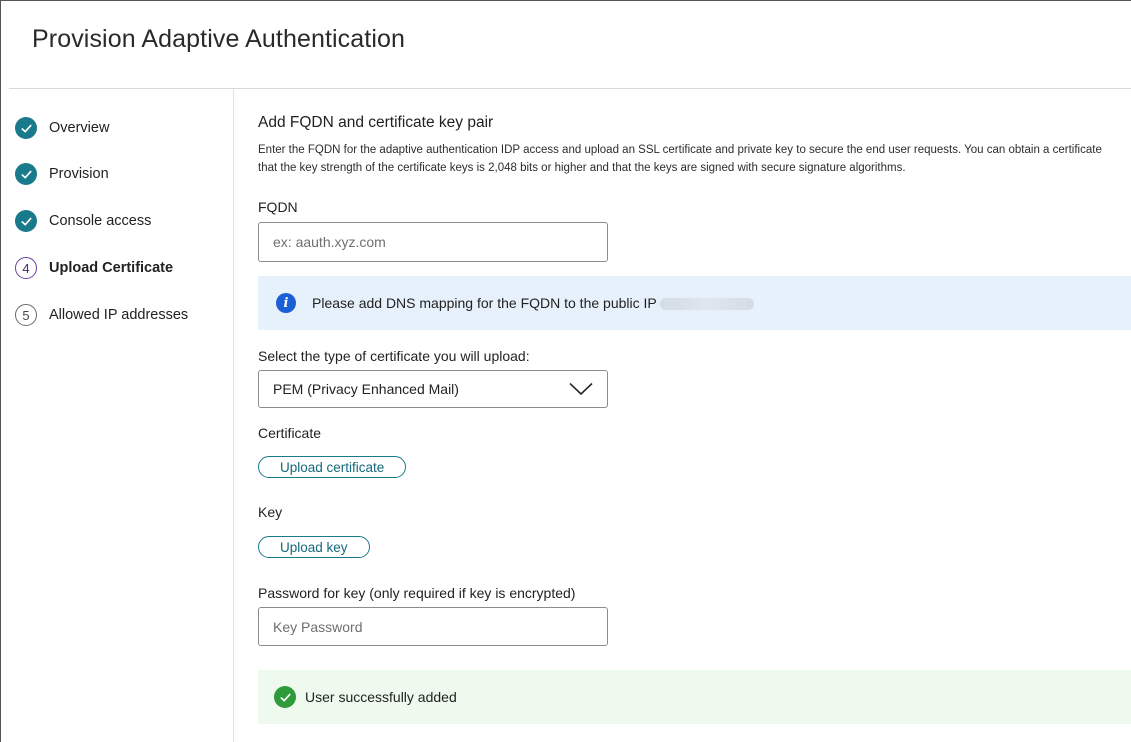 This screenshot has height=742, width=1131. I want to click on cert-type-select: PEM (Privacy Enhanced Mail), so click(433, 389).